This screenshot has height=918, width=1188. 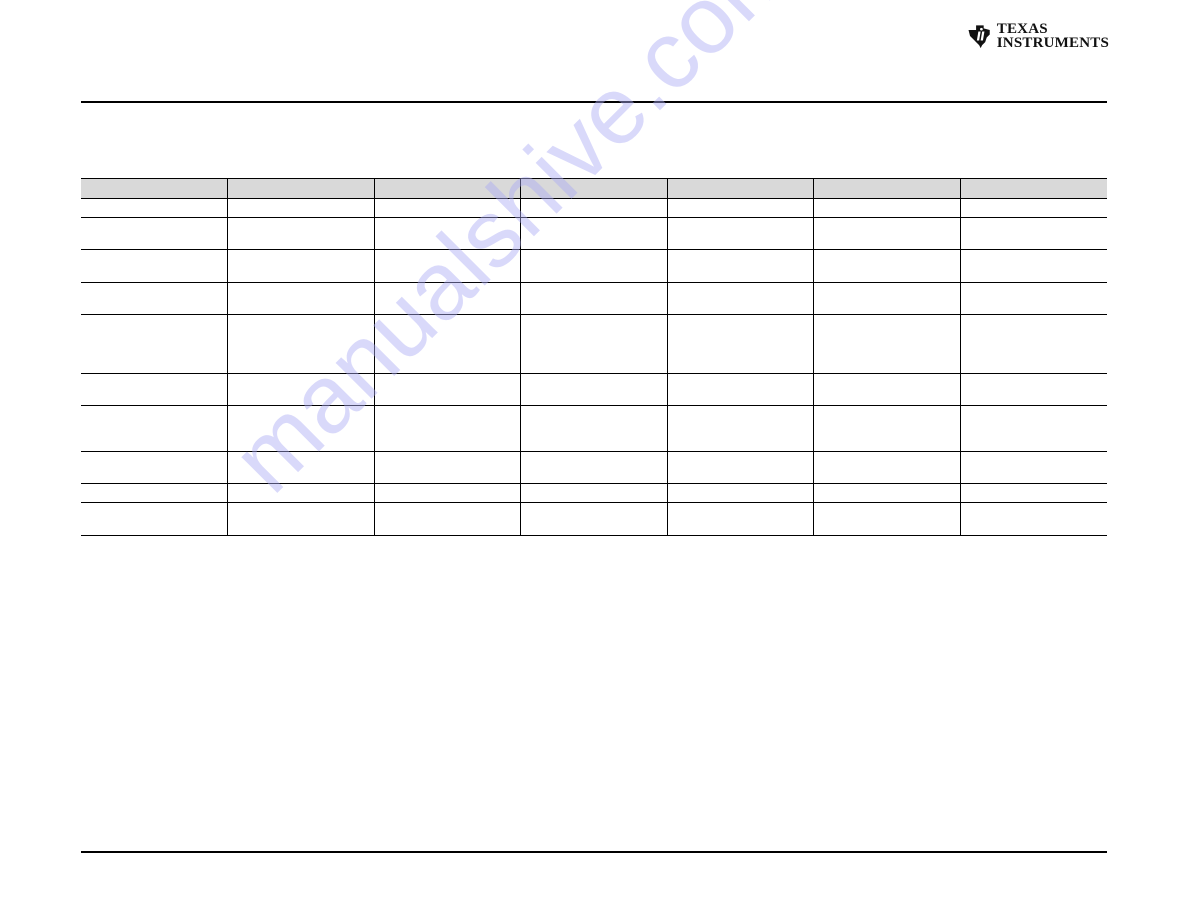 What do you see at coordinates (1022, 29) in the screenshot?
I see `logo-line-1: Texas` at bounding box center [1022, 29].